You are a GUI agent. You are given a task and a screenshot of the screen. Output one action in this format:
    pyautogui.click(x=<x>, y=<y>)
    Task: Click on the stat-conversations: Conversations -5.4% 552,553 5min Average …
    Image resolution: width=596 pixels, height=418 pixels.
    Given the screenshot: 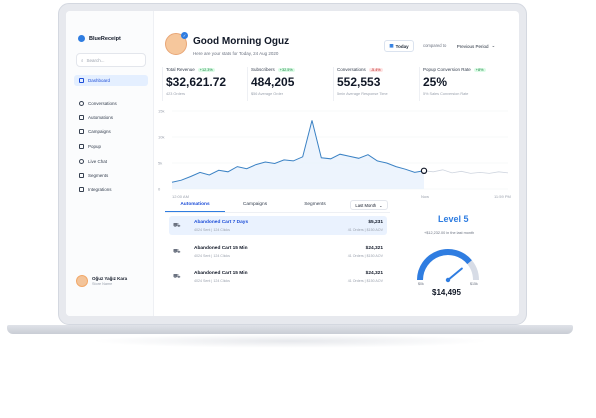 What is the action you would take?
    pyautogui.click(x=375, y=84)
    